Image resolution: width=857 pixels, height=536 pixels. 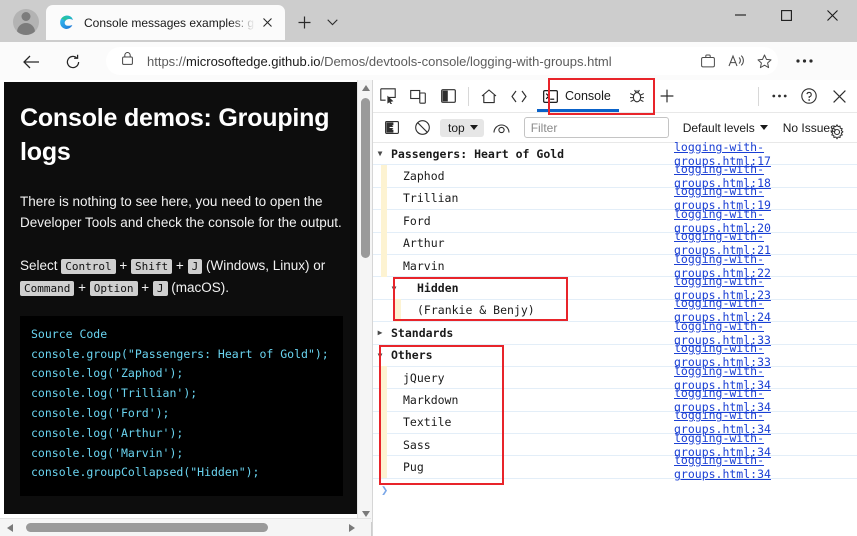 I want to click on window-maximize-button, so click(x=786, y=15).